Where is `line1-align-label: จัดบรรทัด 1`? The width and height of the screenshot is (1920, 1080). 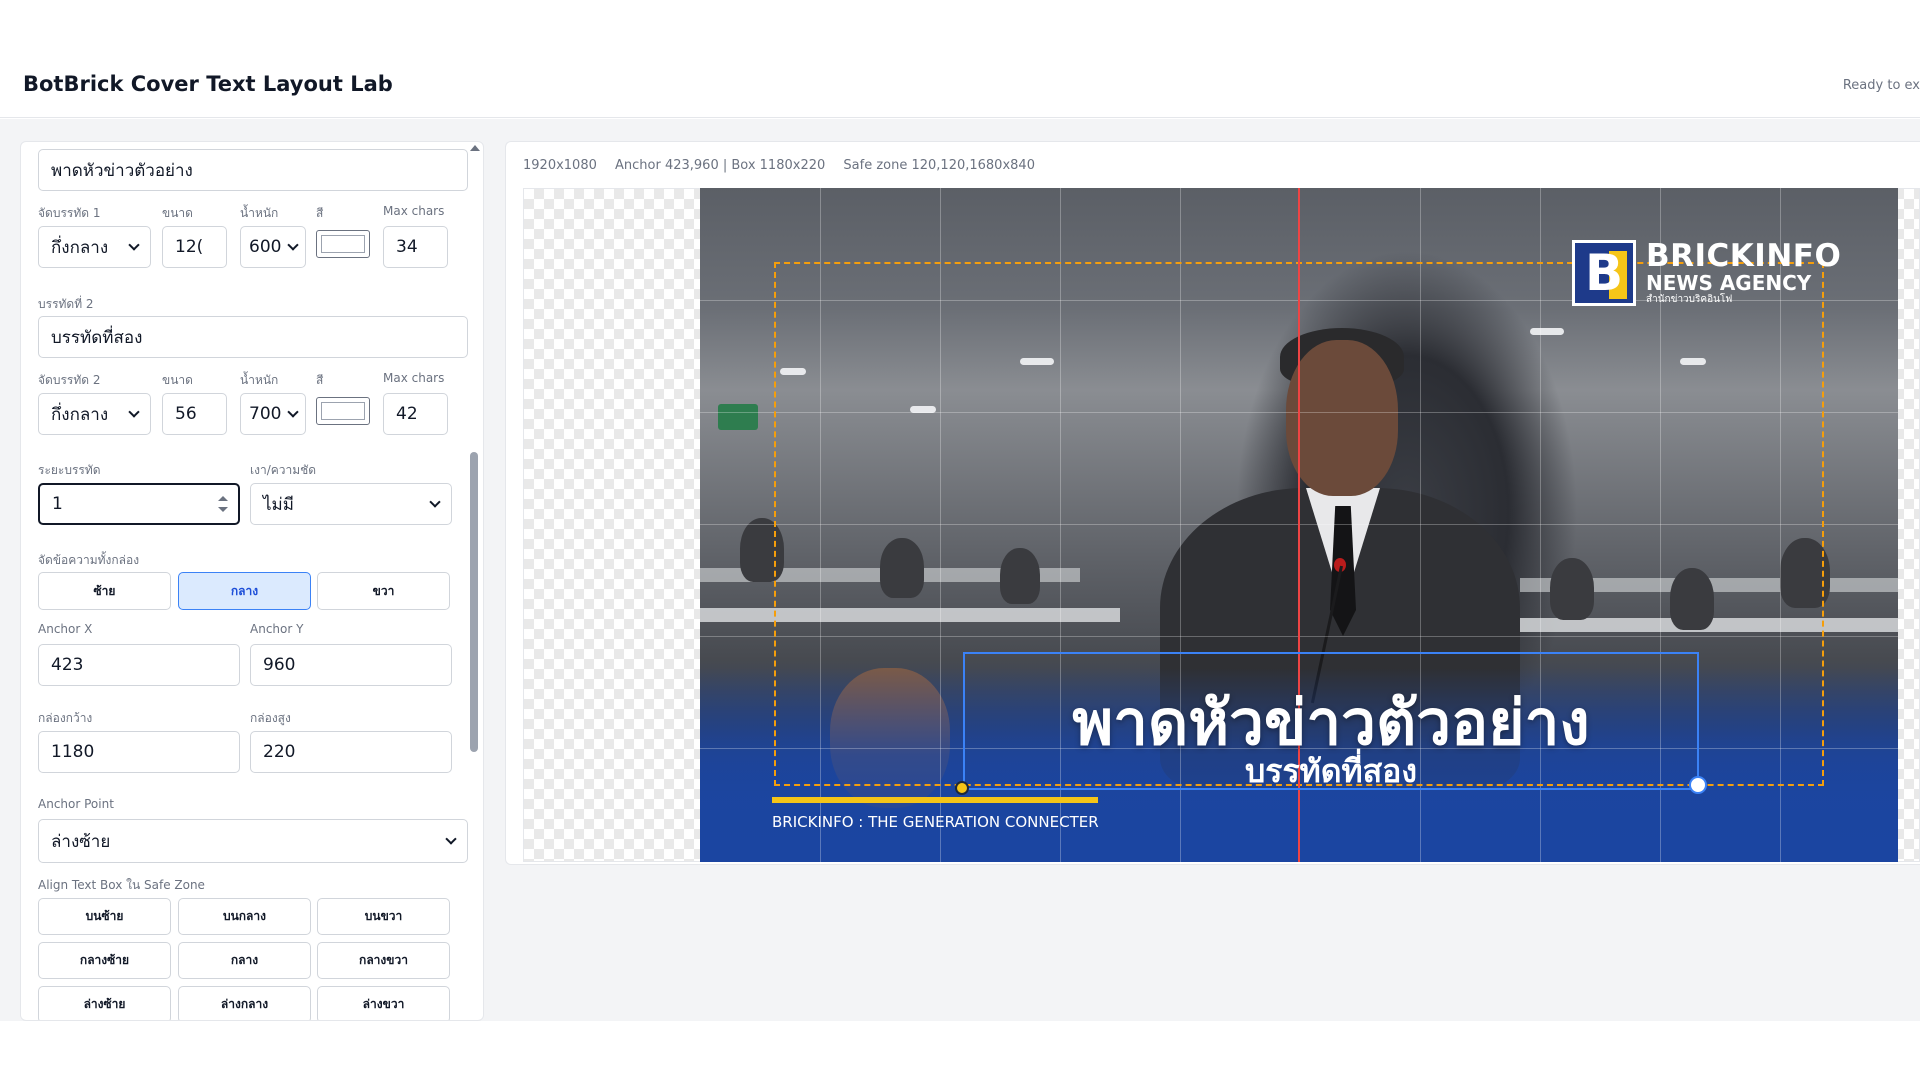 line1-align-label: จัดบรรทัด 1 is located at coordinates (69, 213).